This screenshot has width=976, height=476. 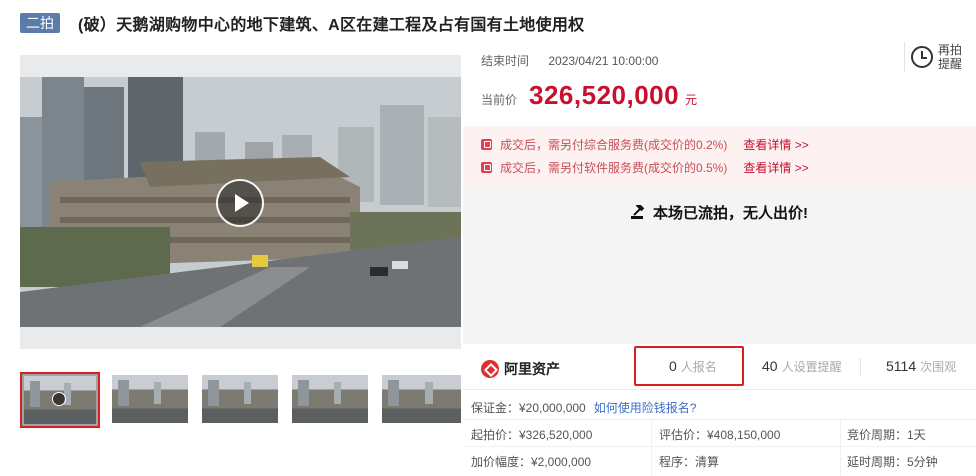 I want to click on brand: 阿里资产, so click(x=520, y=369).